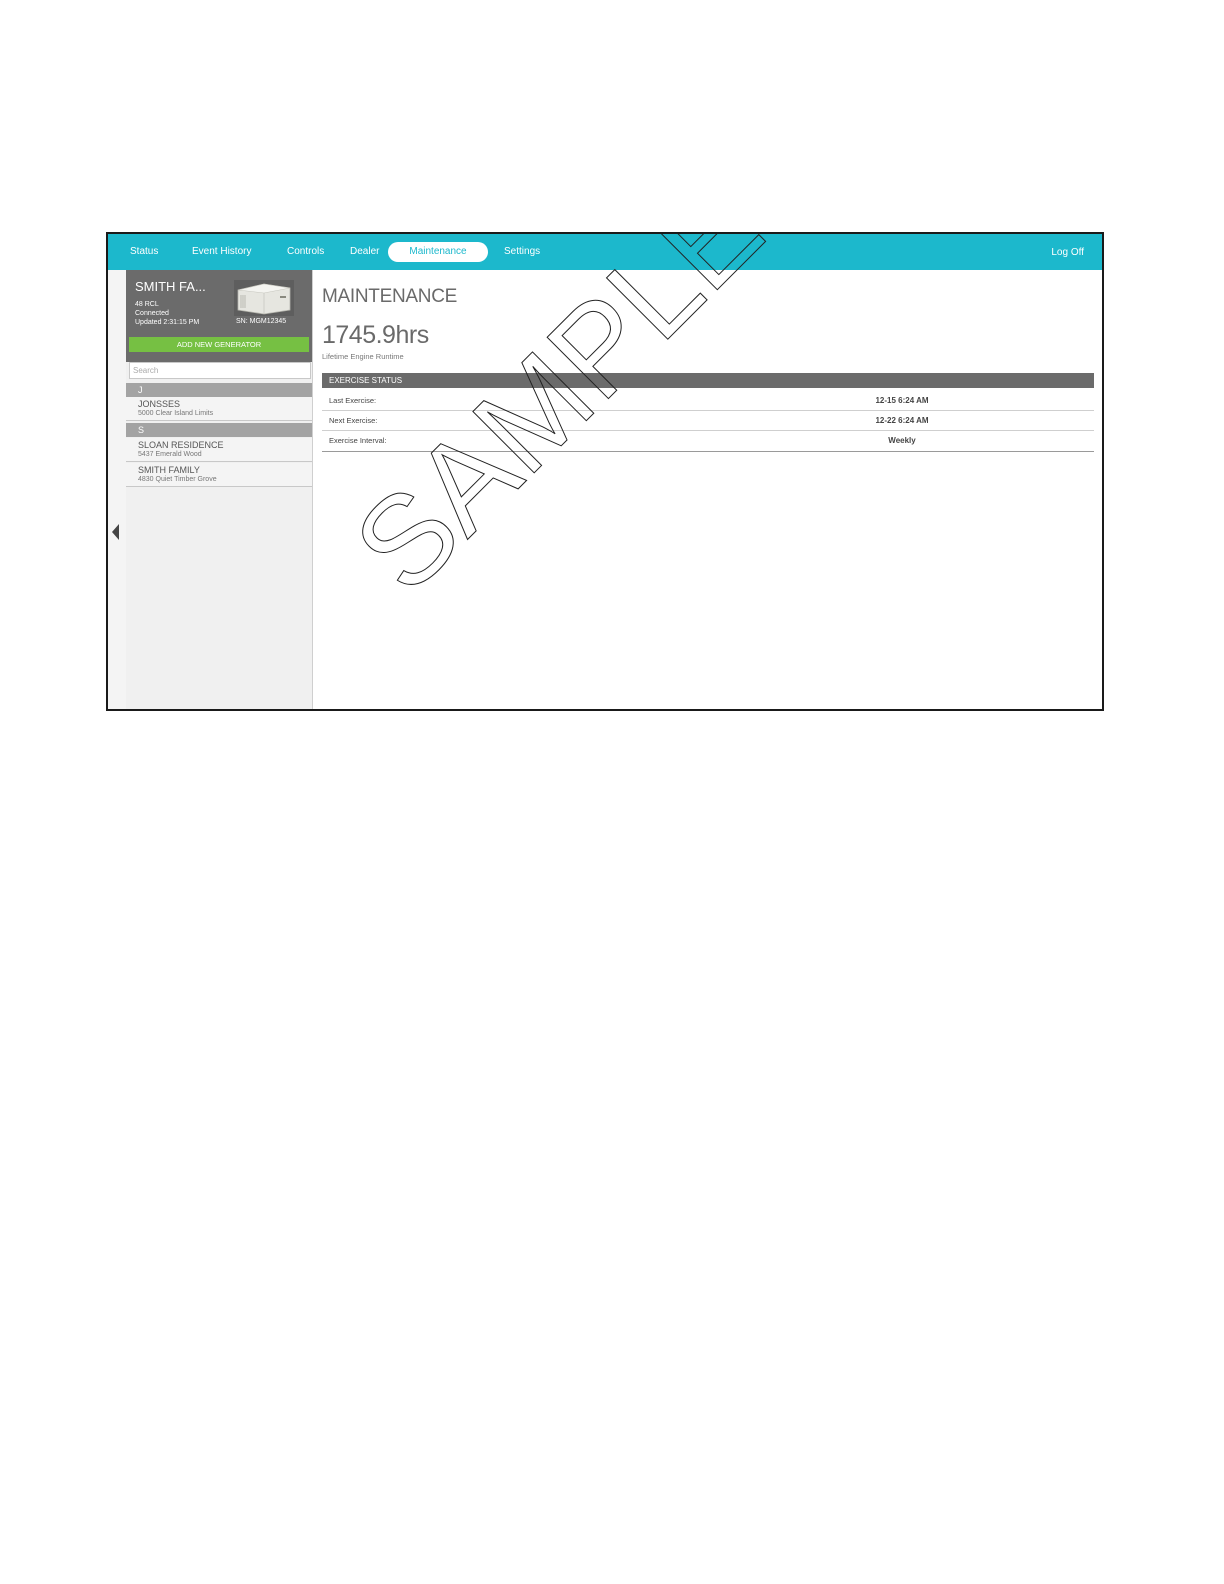  What do you see at coordinates (261, 321) in the screenshot?
I see `generator-serial: SN: MGM12345` at bounding box center [261, 321].